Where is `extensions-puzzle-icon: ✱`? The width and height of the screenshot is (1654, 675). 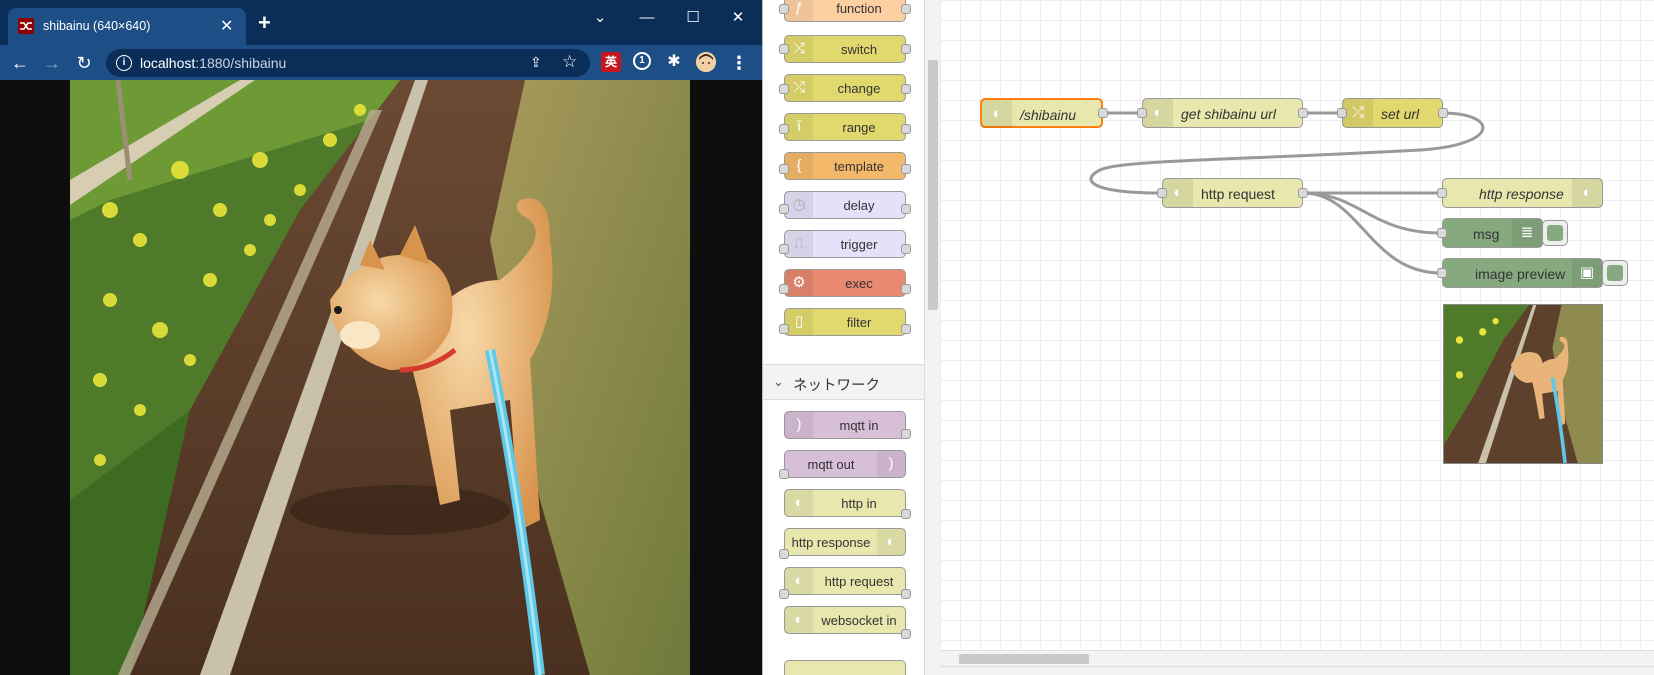
extensions-puzzle-icon: ✱ is located at coordinates (674, 62).